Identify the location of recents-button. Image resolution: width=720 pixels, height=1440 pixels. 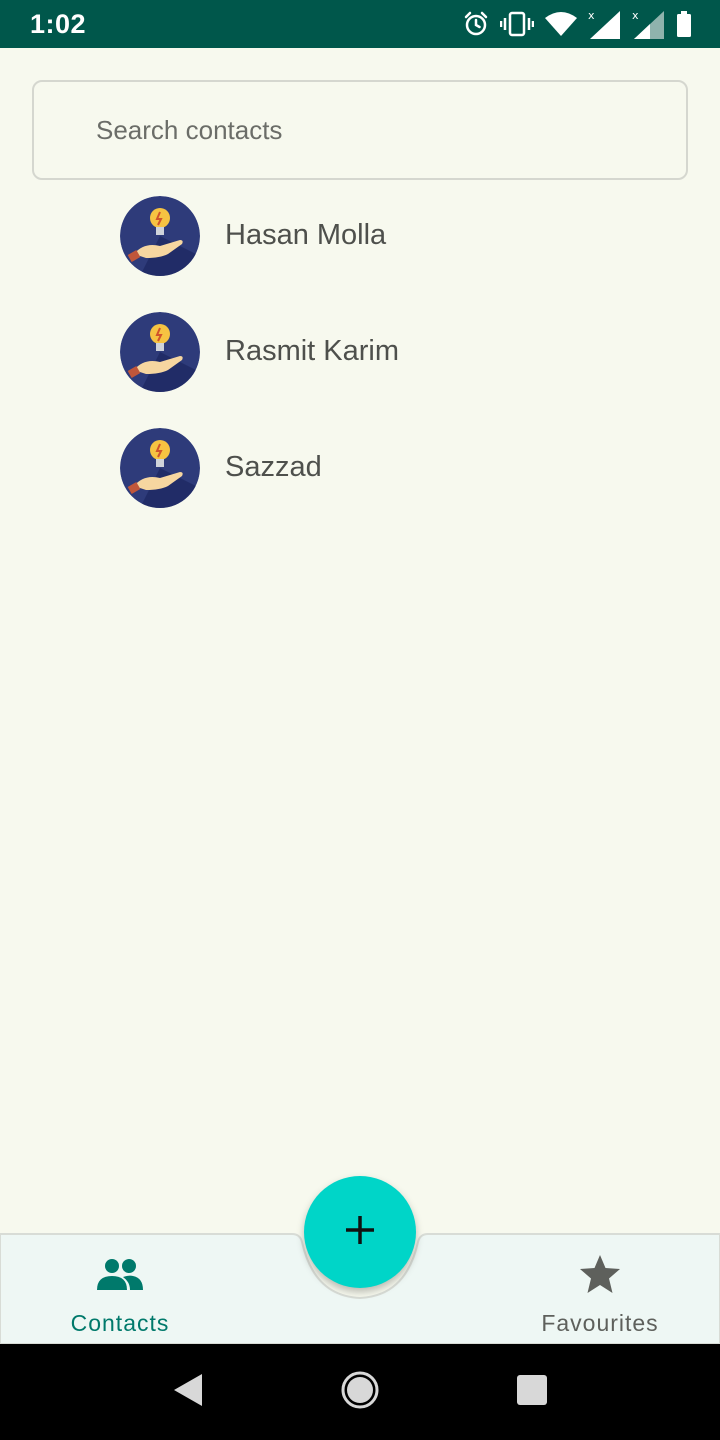
(532, 1392).